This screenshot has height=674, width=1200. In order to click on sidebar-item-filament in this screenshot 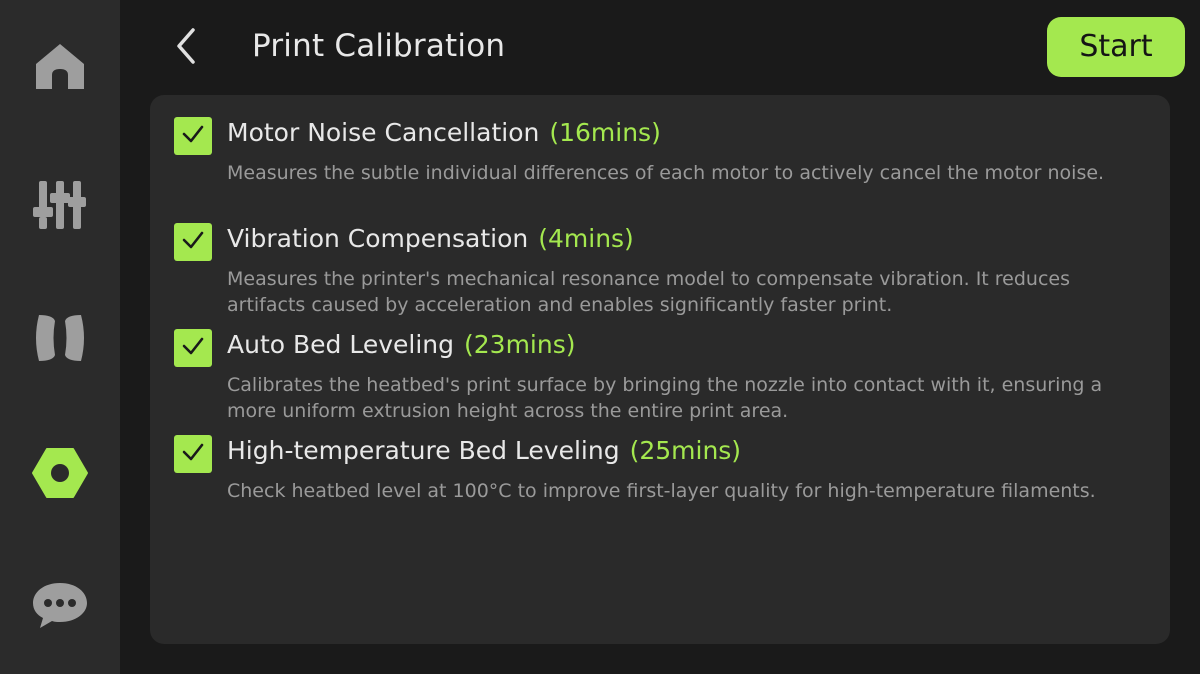, I will do `click(60, 338)`.